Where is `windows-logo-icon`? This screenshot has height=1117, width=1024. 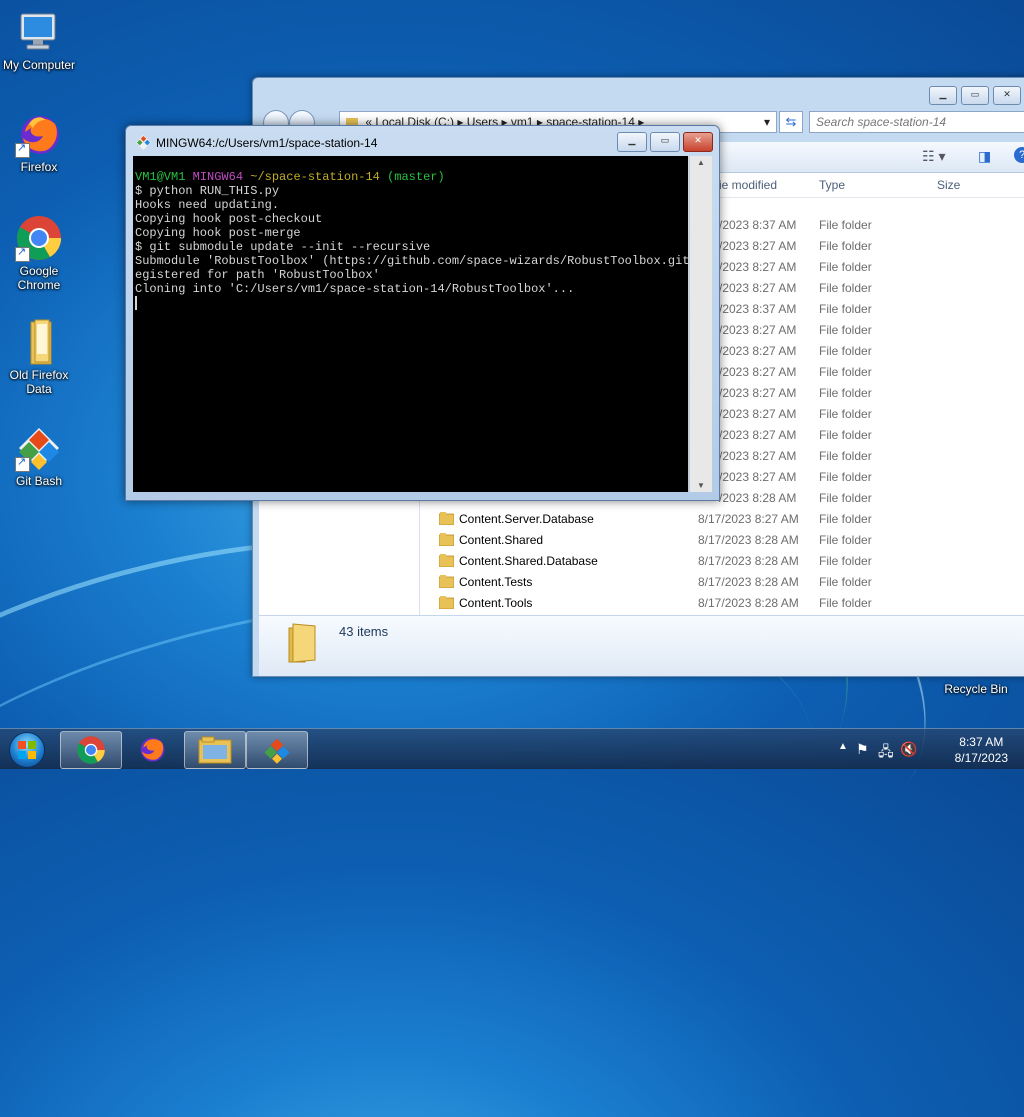
windows-logo-icon is located at coordinates (27, 750).